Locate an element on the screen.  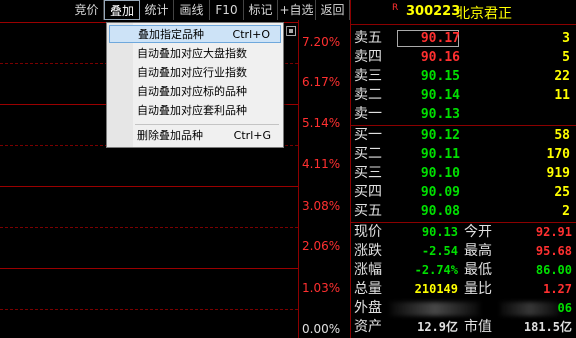
sell-row: 卖二 90.14 11 is located at coordinates (463, 95).